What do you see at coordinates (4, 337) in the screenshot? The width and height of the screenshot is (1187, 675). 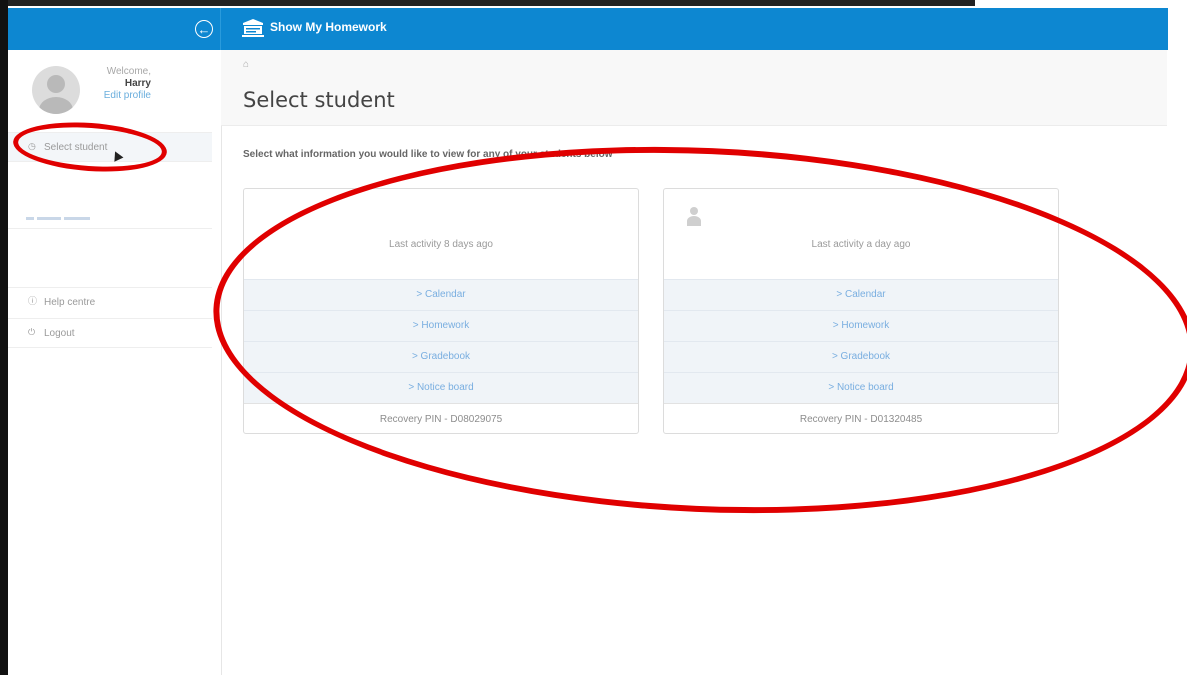 I see `window-left-edge` at bounding box center [4, 337].